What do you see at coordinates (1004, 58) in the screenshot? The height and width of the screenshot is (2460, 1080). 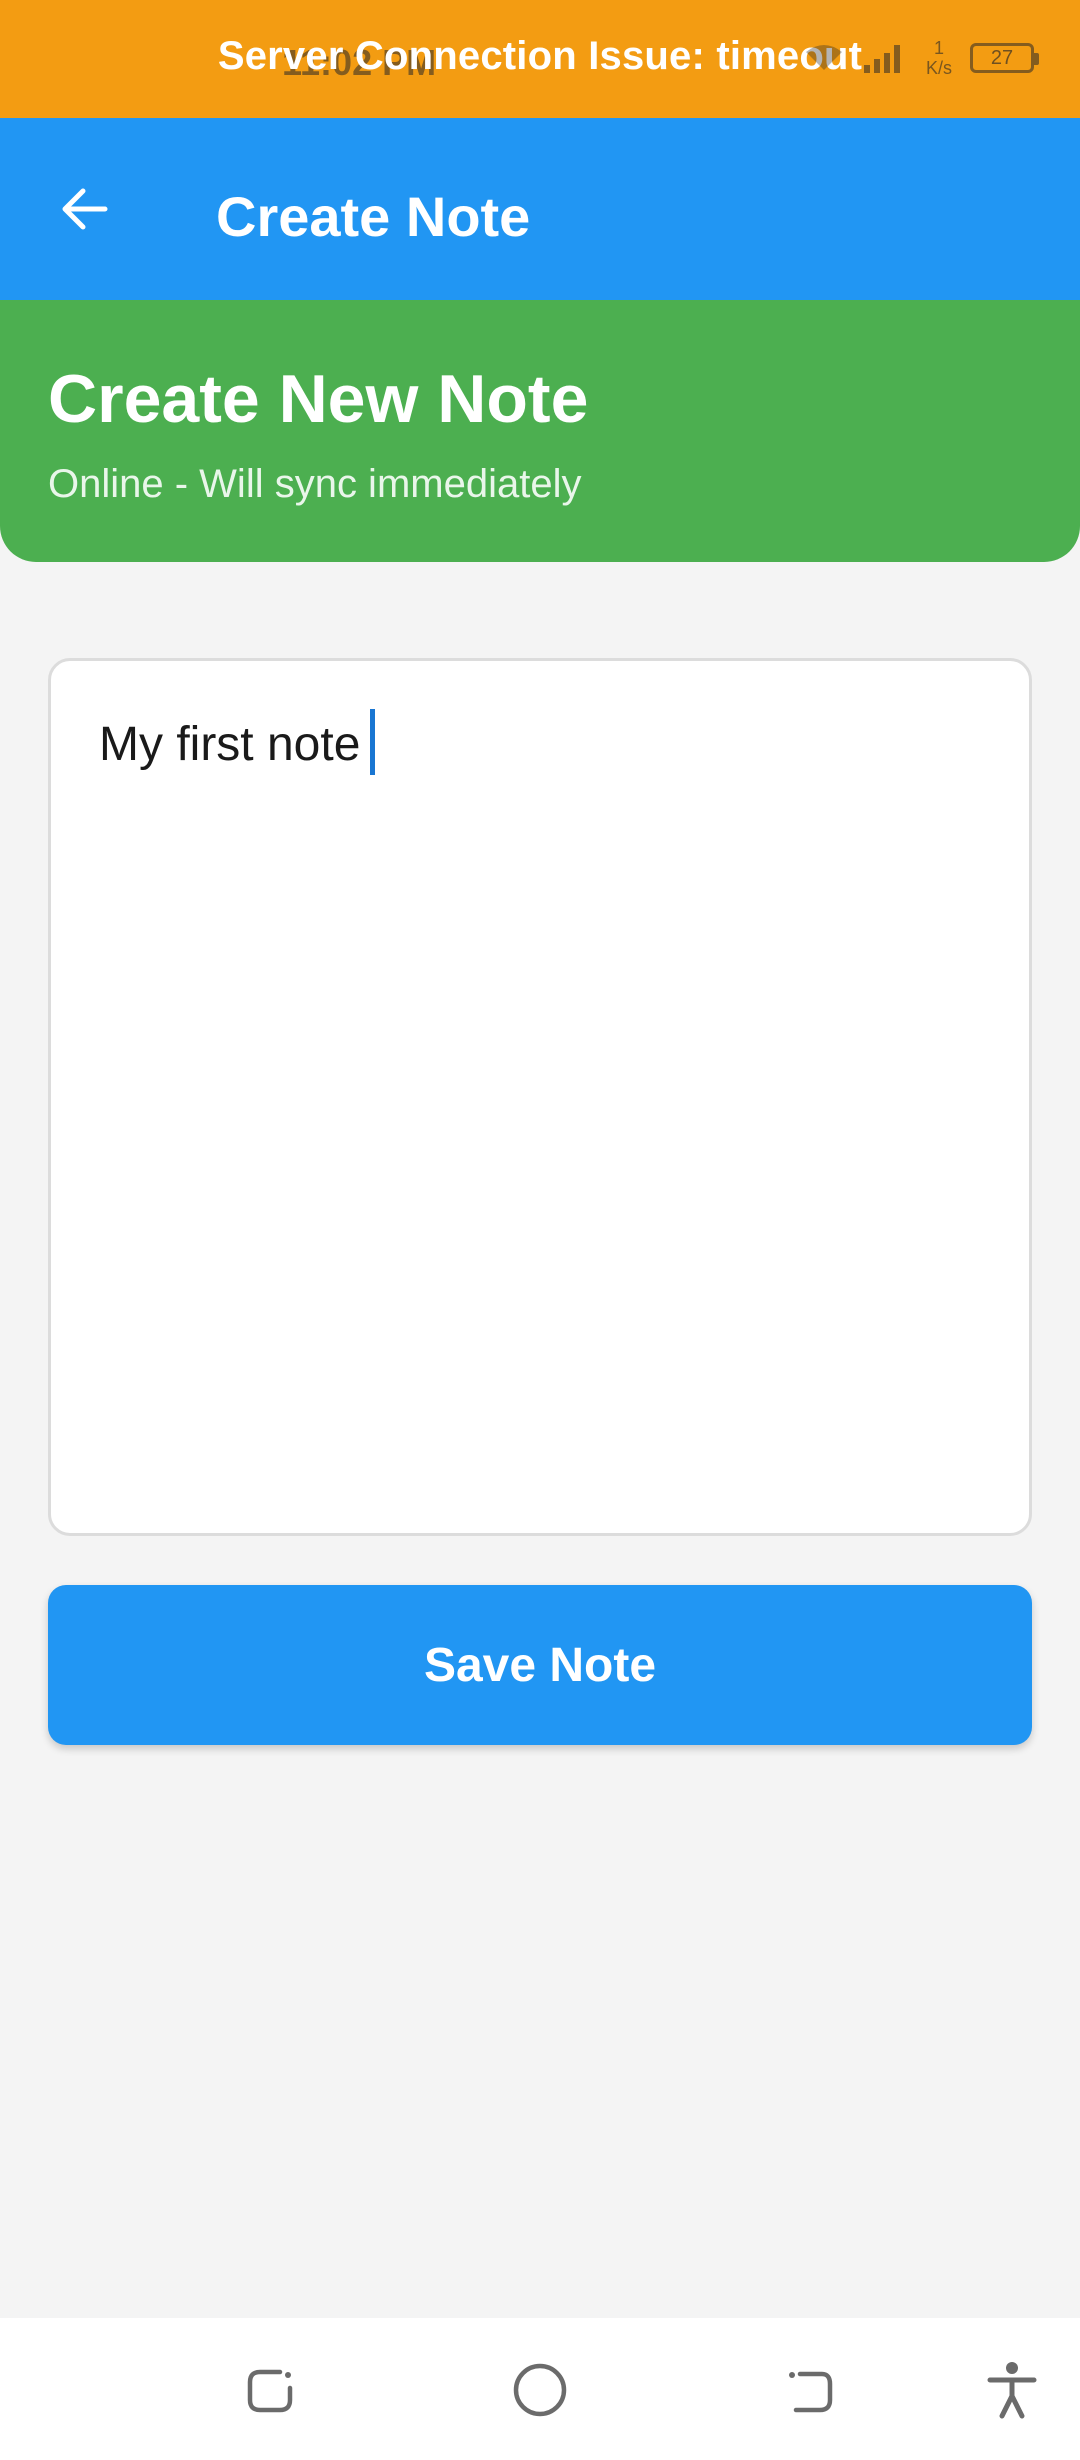 I see `battery-icon: 27` at bounding box center [1004, 58].